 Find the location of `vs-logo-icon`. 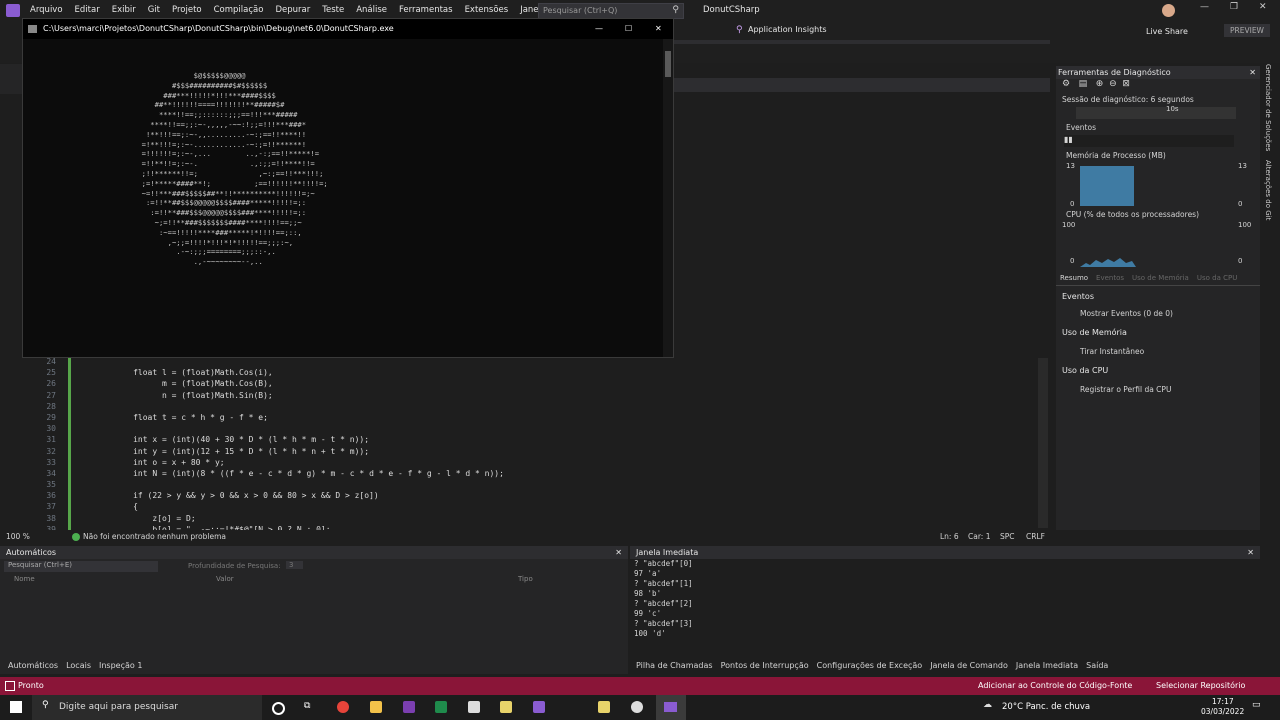

vs-logo-icon is located at coordinates (13, 10).